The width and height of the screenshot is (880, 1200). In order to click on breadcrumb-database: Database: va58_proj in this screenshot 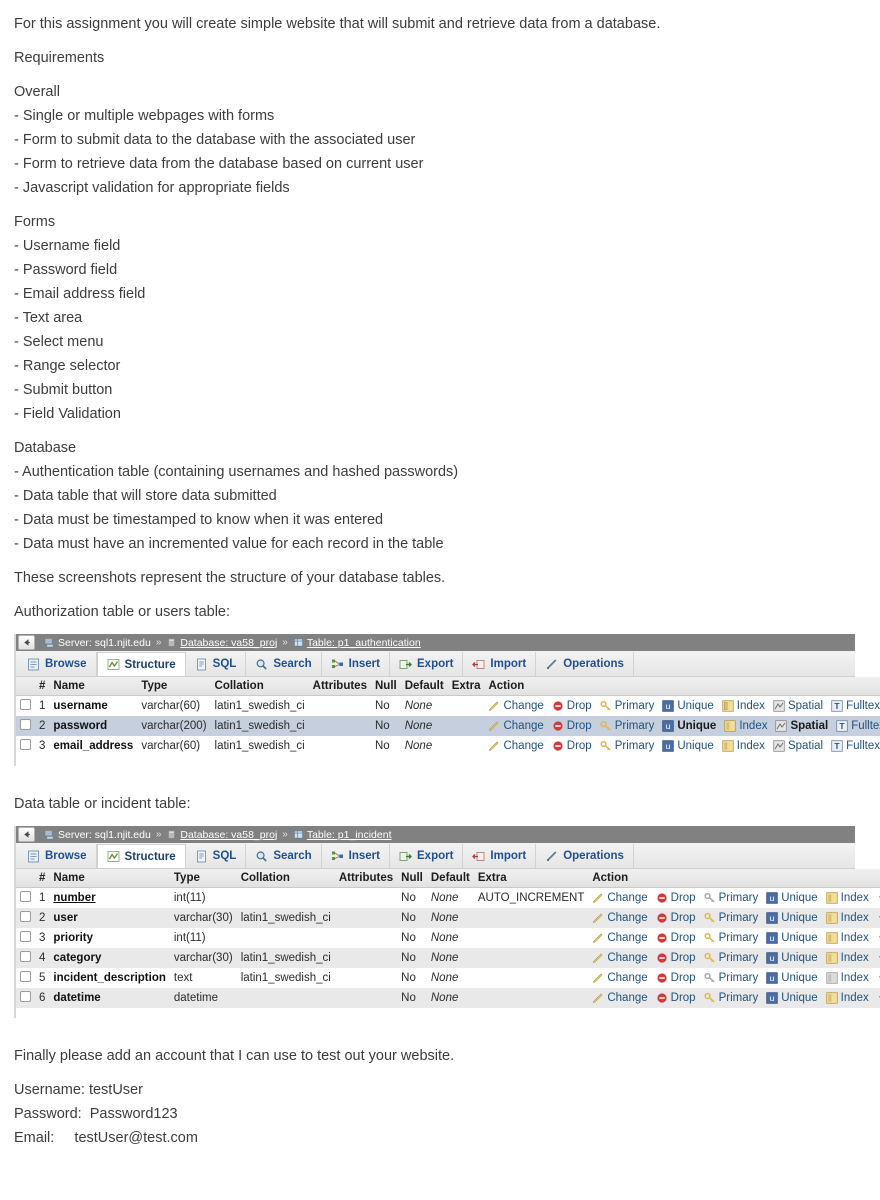, I will do `click(221, 835)`.